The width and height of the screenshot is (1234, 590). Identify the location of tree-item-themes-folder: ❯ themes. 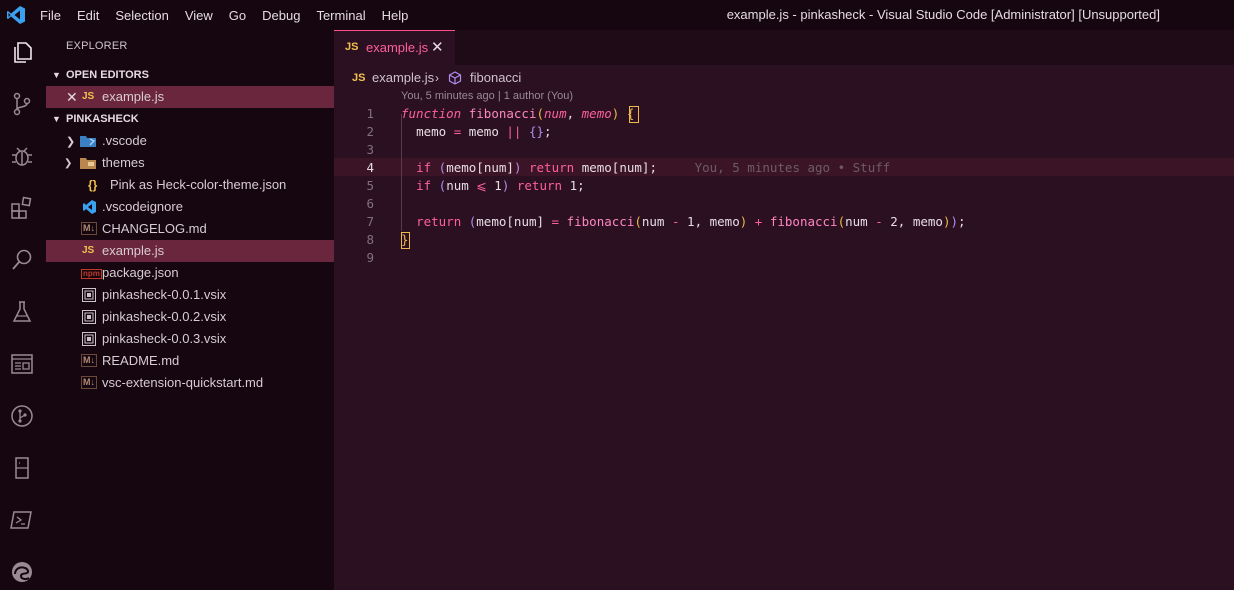
(190, 163).